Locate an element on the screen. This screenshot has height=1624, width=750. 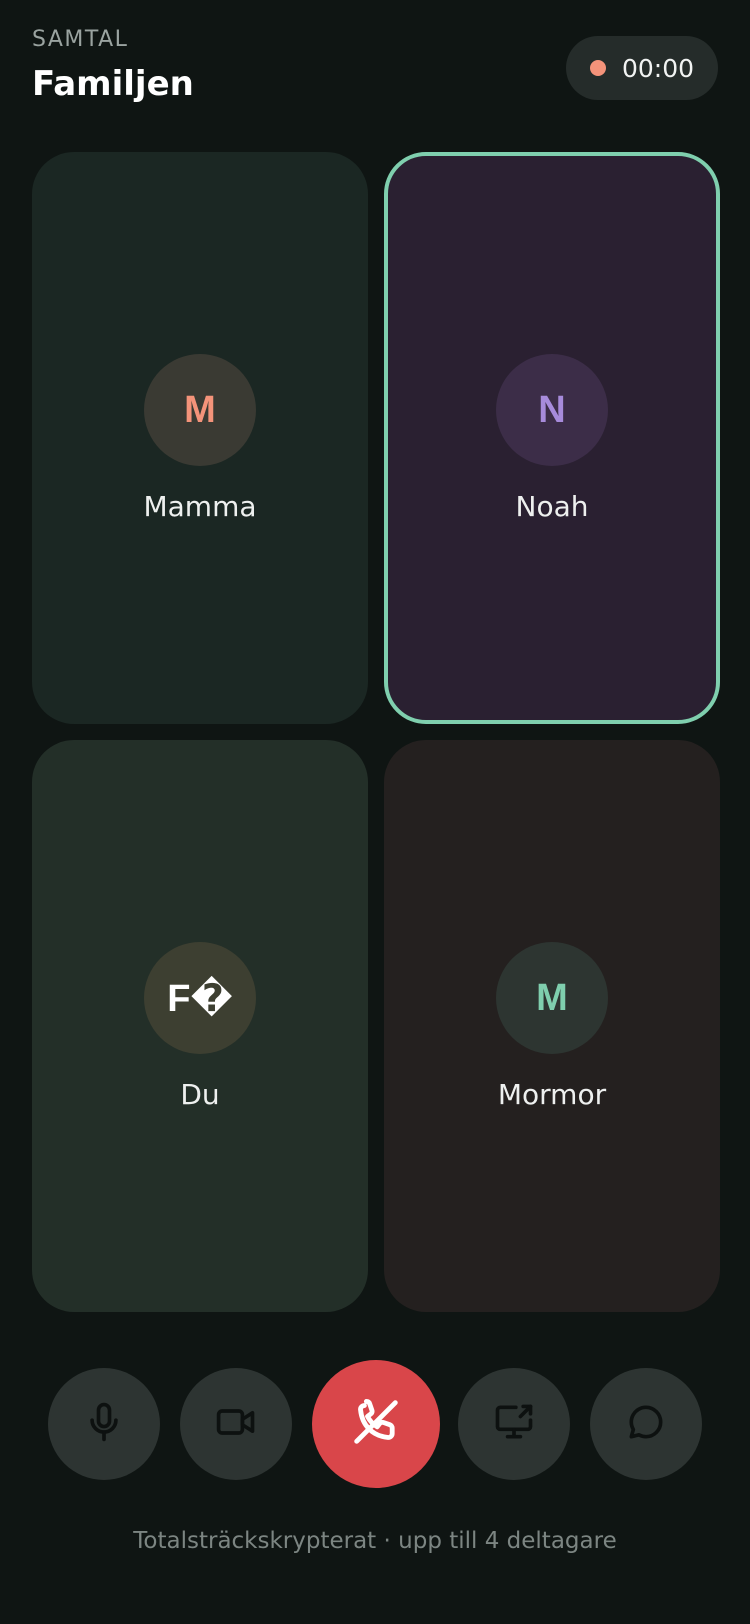
participant-avatar: F� is located at coordinates (200, 998).